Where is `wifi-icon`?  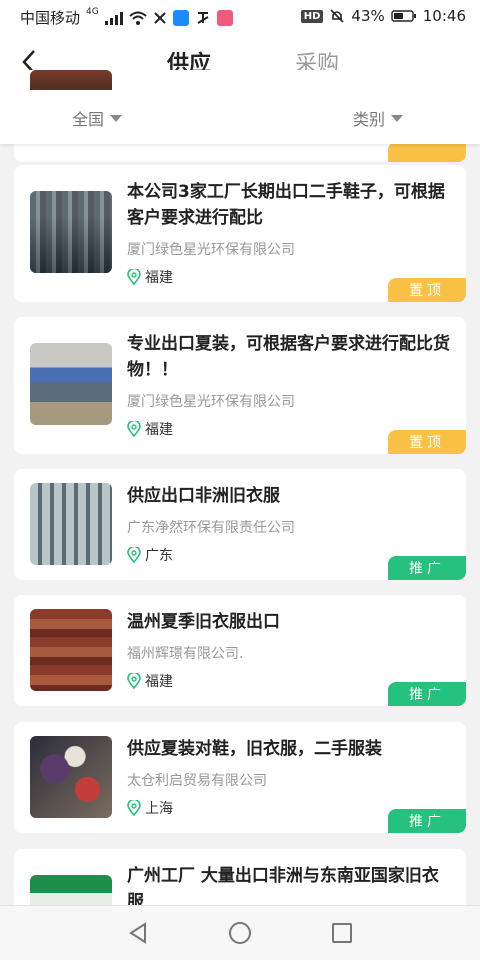
wifi-icon is located at coordinates (138, 18).